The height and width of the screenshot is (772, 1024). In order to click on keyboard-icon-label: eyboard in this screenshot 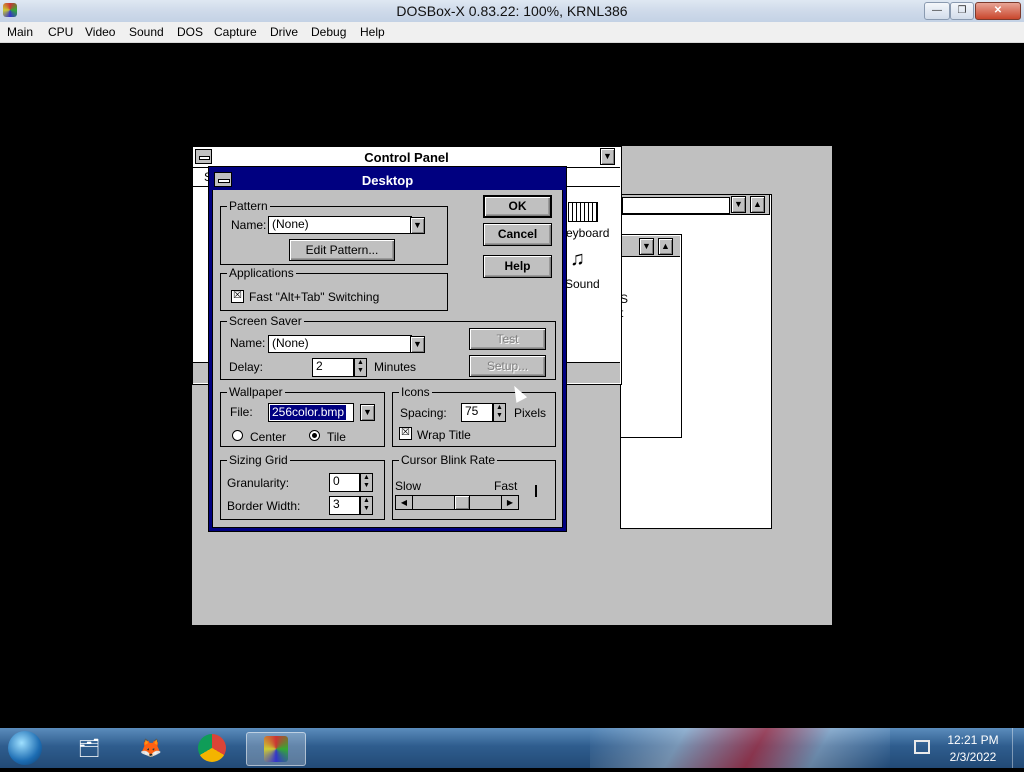, I will do `click(587, 233)`.